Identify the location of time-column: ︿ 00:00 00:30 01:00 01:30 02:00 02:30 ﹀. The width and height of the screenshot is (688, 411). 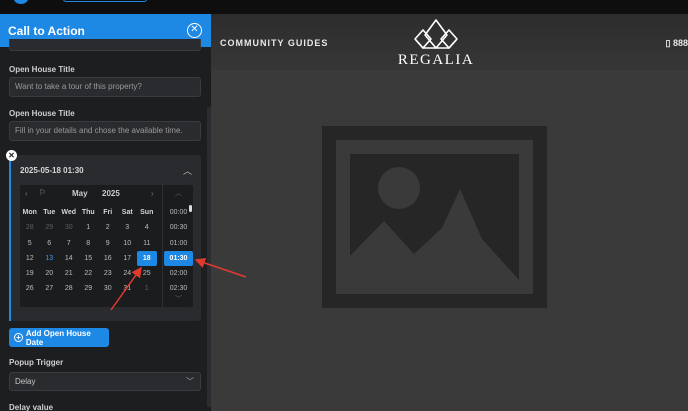
(177, 246).